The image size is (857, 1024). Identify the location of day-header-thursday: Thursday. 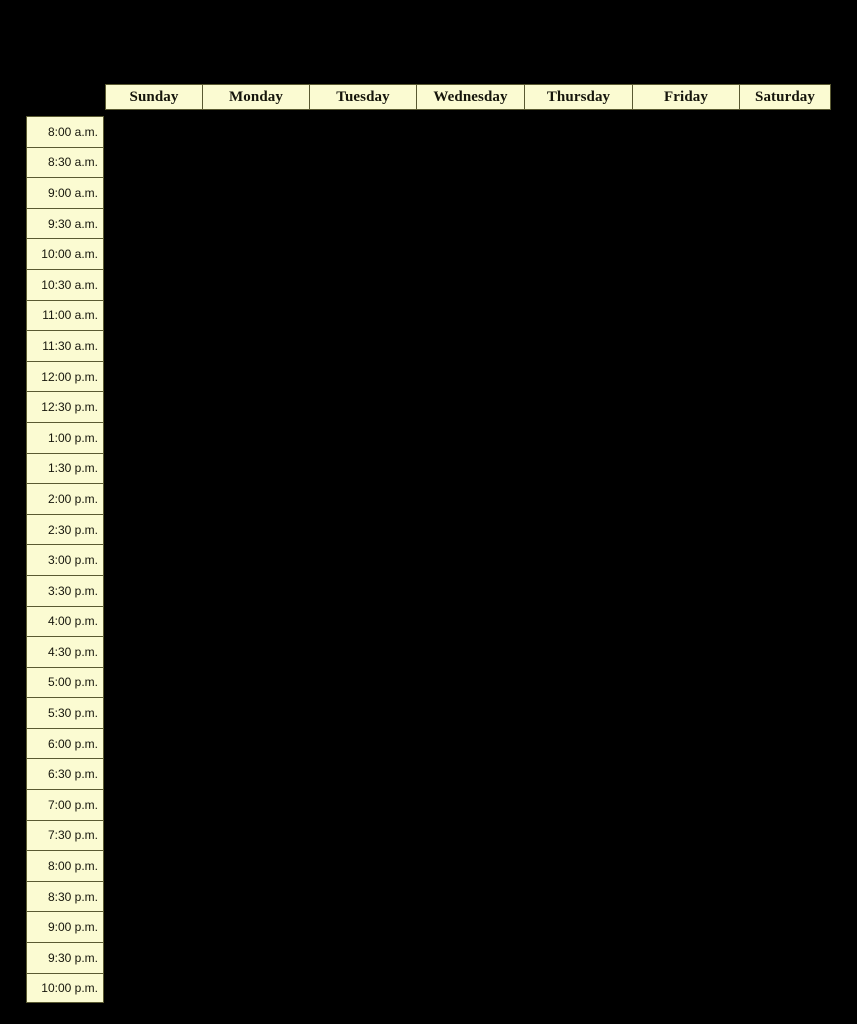
(578, 97).